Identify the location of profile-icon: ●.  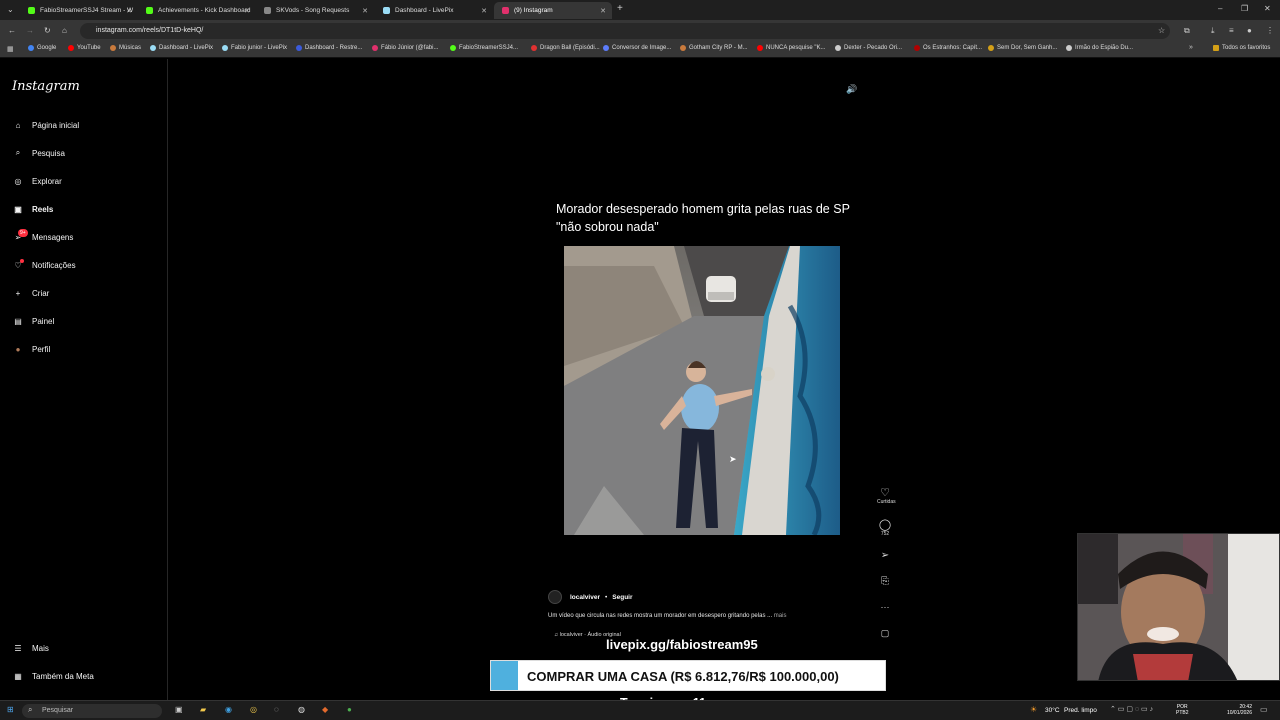
(1249, 30).